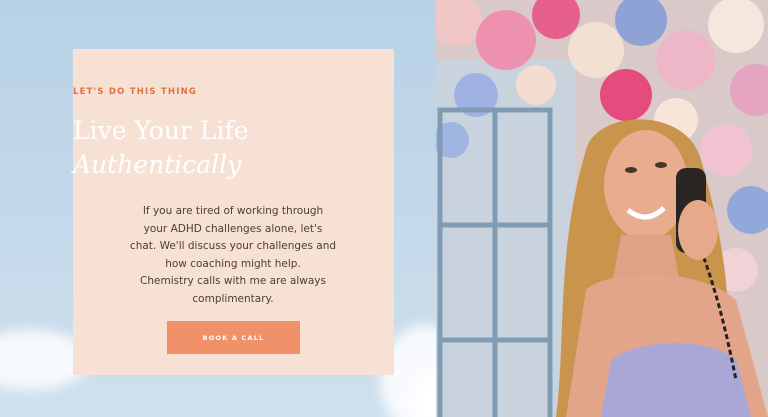 The height and width of the screenshot is (417, 768). I want to click on section-eyebrow: LET'S DO THIS THING, so click(135, 92).